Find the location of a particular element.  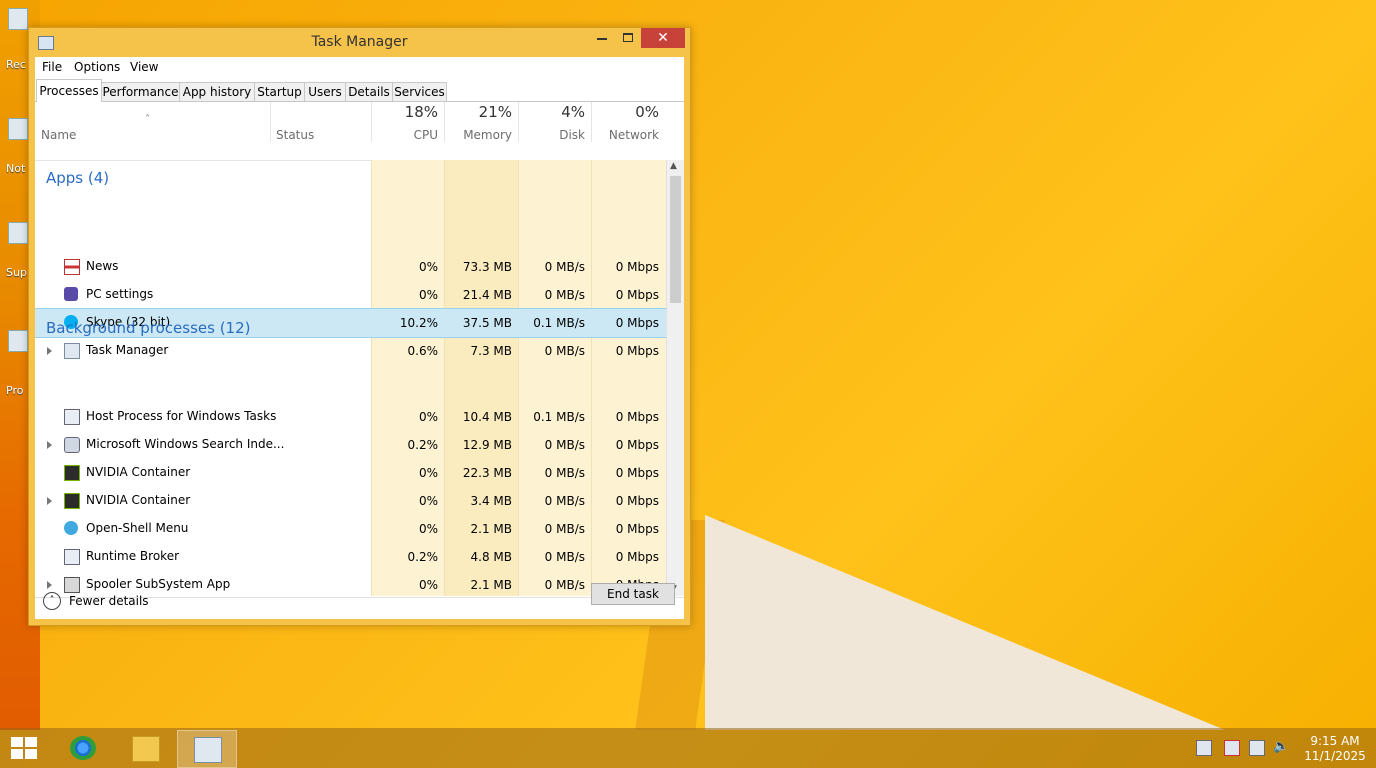

tab-details: Details is located at coordinates (369, 91).